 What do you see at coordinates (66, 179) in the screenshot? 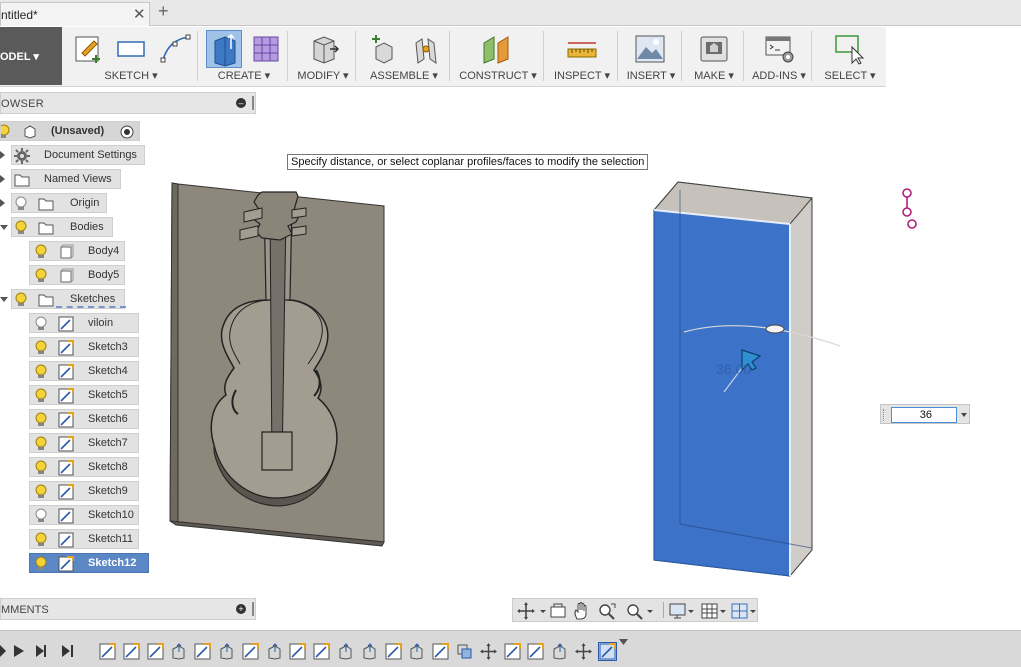
I see `browser-item-named-views: Named Views` at bounding box center [66, 179].